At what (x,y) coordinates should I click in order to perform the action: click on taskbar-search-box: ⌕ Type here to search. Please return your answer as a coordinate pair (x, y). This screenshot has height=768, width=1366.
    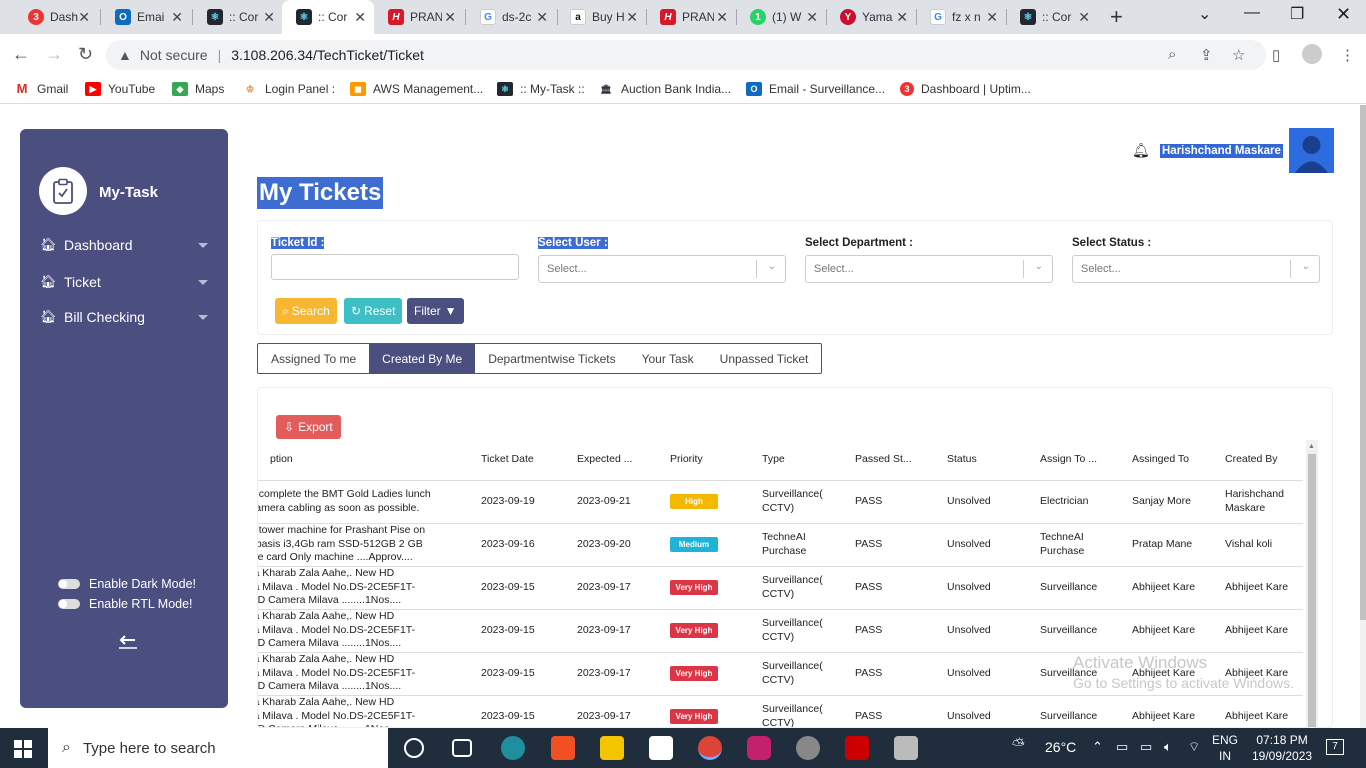
    Looking at the image, I should click on (218, 748).